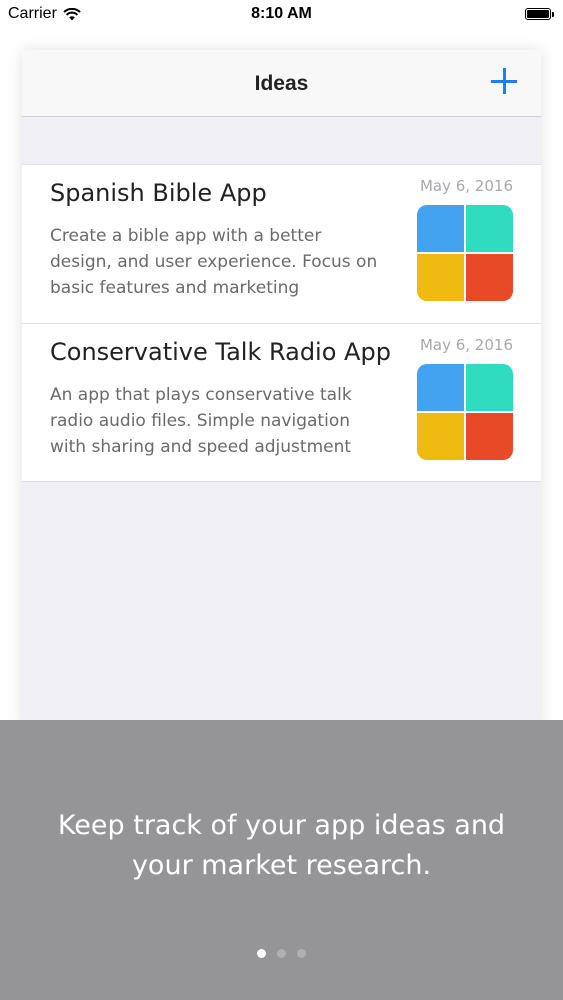 This screenshot has height=1000, width=563. Describe the element at coordinates (539, 14) in the screenshot. I see `battery-icon` at that location.